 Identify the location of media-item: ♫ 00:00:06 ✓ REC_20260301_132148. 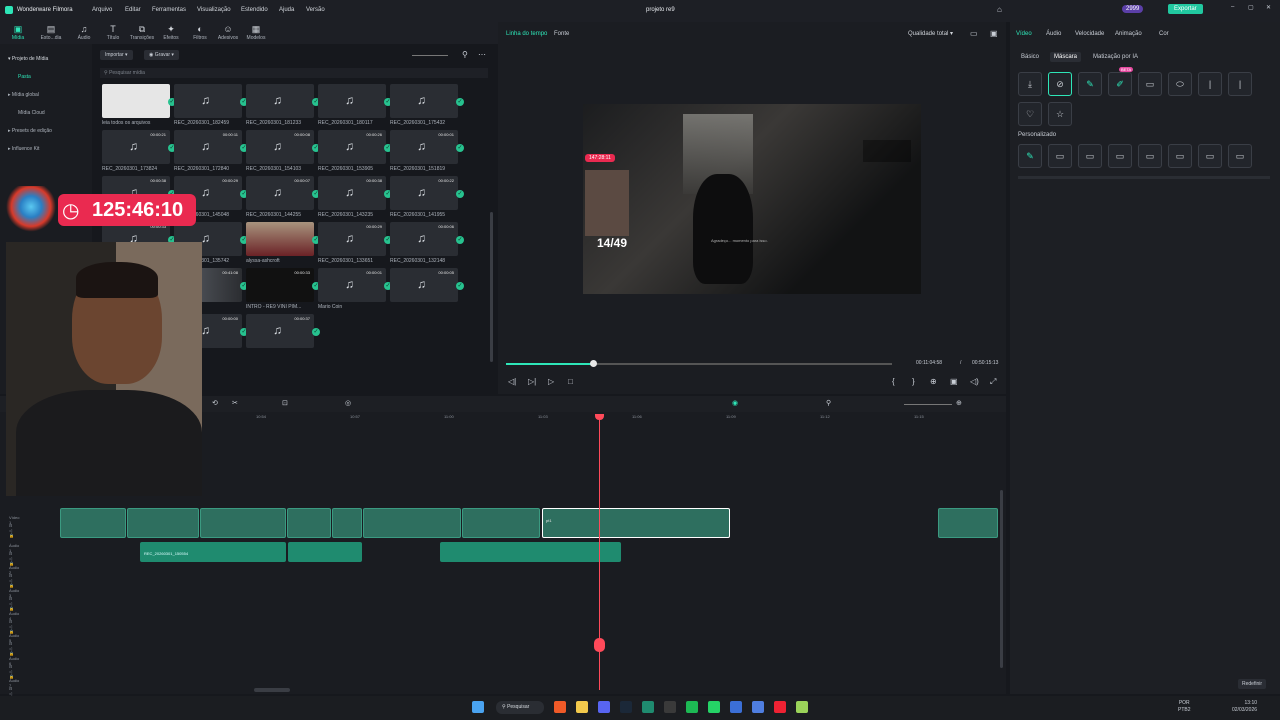
(427, 244).